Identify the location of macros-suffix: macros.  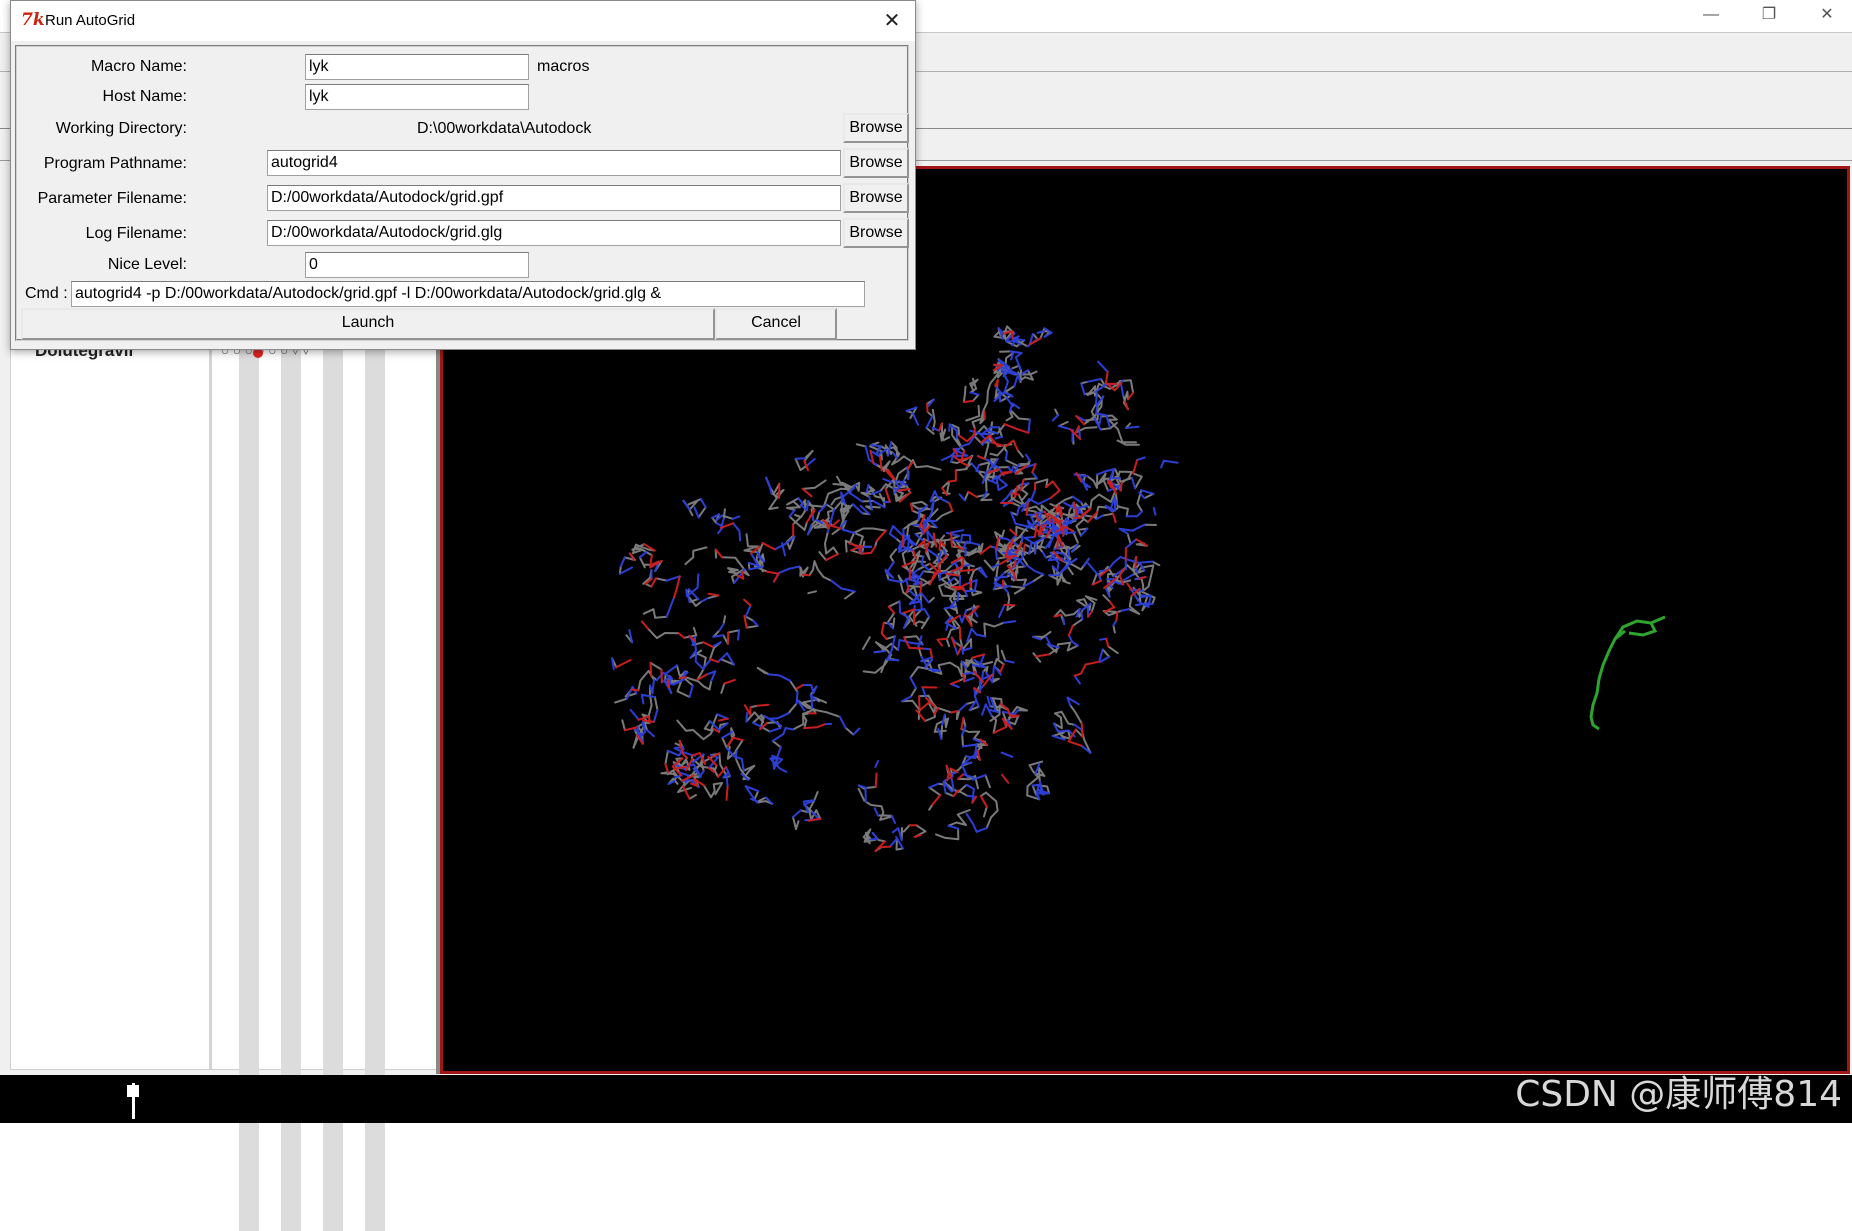
(563, 66).